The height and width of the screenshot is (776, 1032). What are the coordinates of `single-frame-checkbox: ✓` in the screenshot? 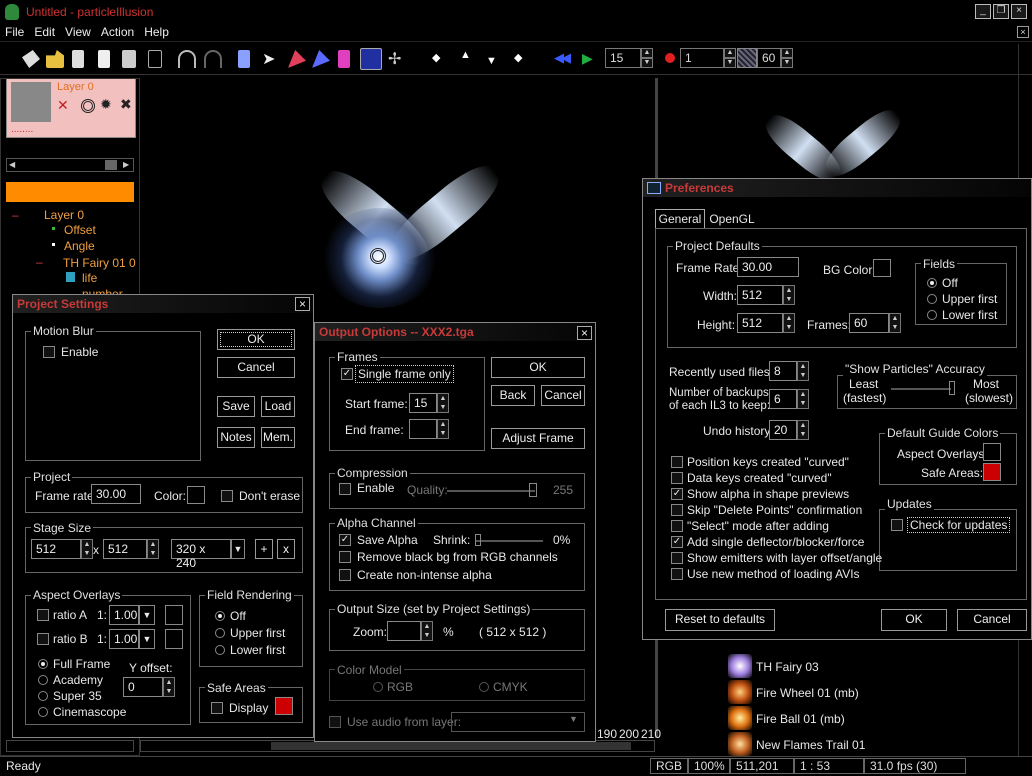 It's located at (347, 374).